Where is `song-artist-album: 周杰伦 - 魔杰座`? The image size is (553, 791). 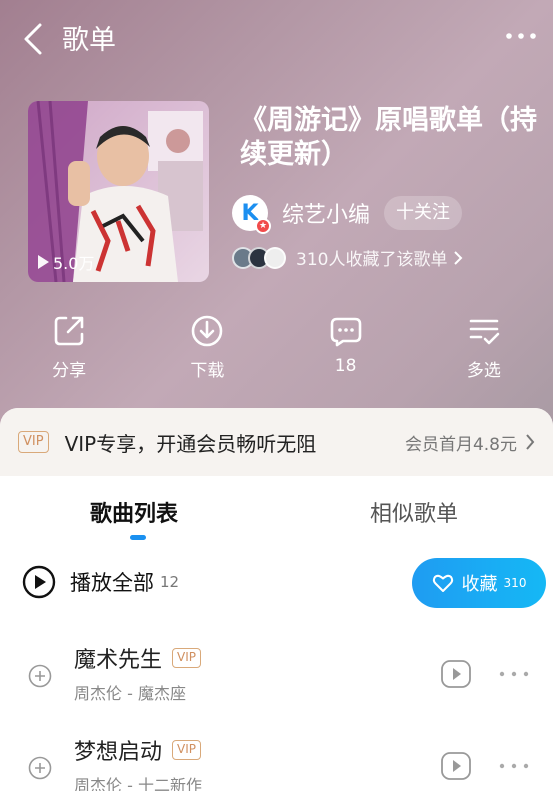 song-artist-album: 周杰伦 - 魔杰座 is located at coordinates (130, 693).